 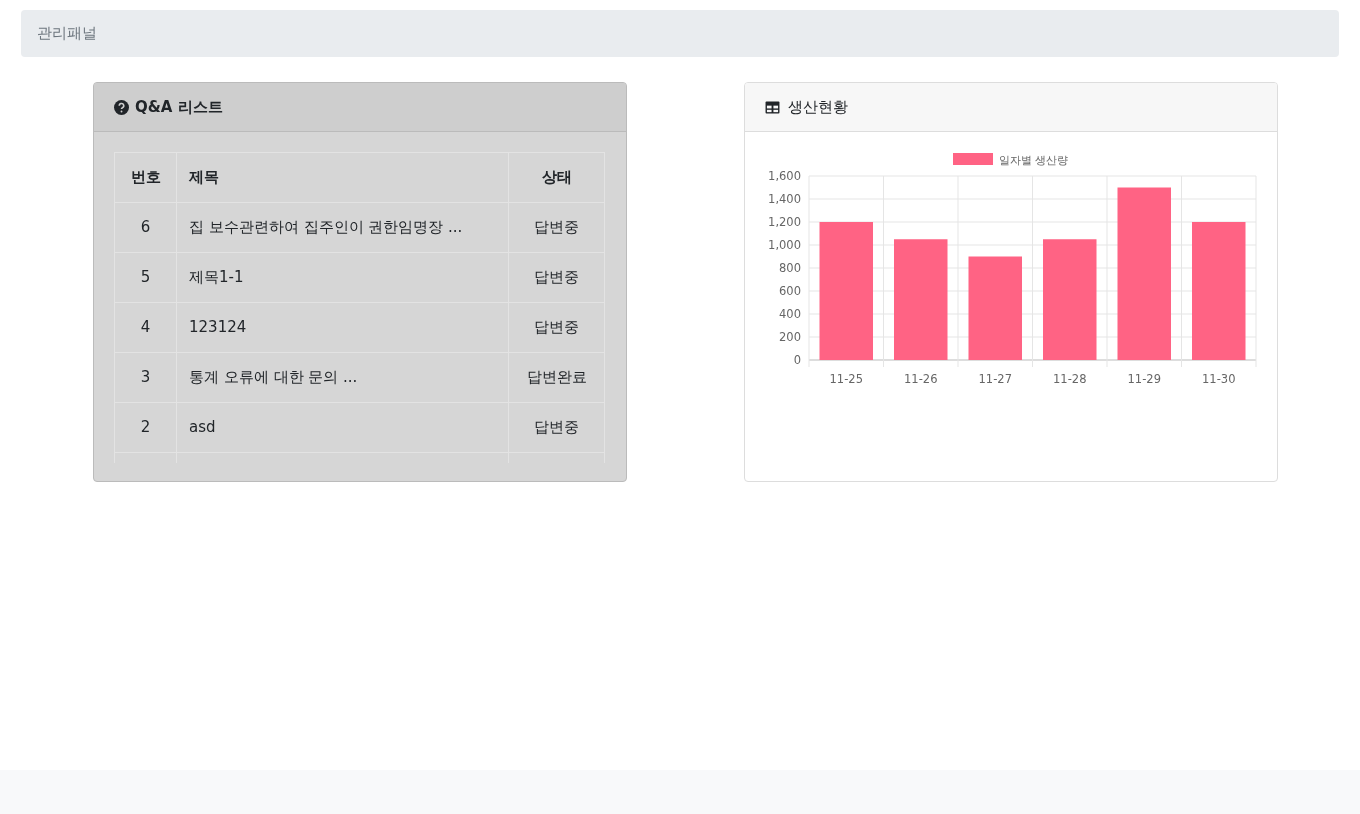 What do you see at coordinates (818, 107) in the screenshot?
I see `card-title: 생산현황` at bounding box center [818, 107].